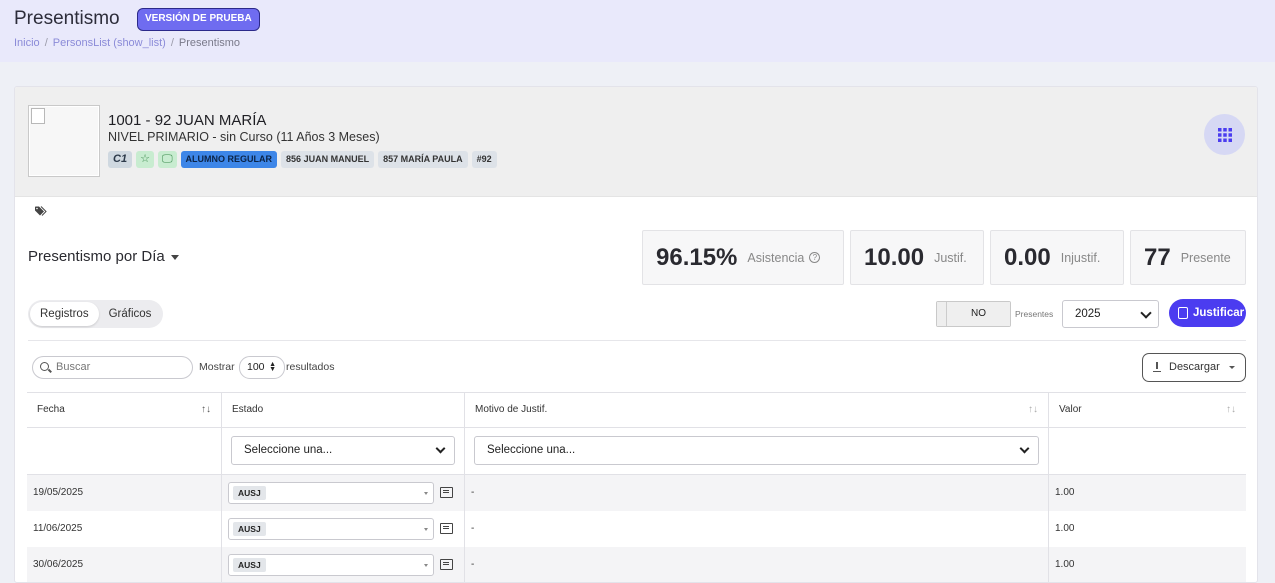 The height and width of the screenshot is (583, 1275). Describe the element at coordinates (1219, 313) in the screenshot. I see `justify-label: Justificar` at that location.